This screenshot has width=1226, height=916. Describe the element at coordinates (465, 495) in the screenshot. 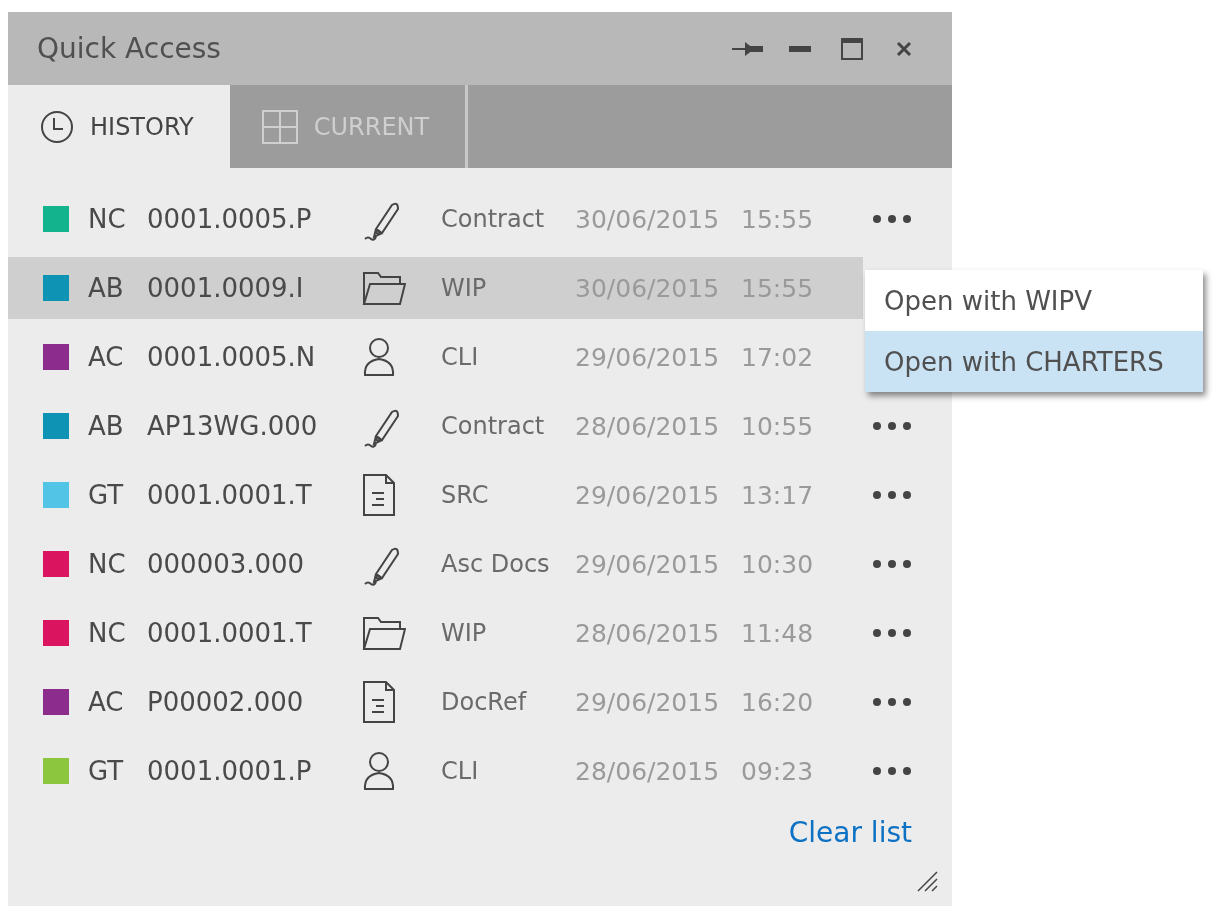

I see `type-text: SRC` at that location.